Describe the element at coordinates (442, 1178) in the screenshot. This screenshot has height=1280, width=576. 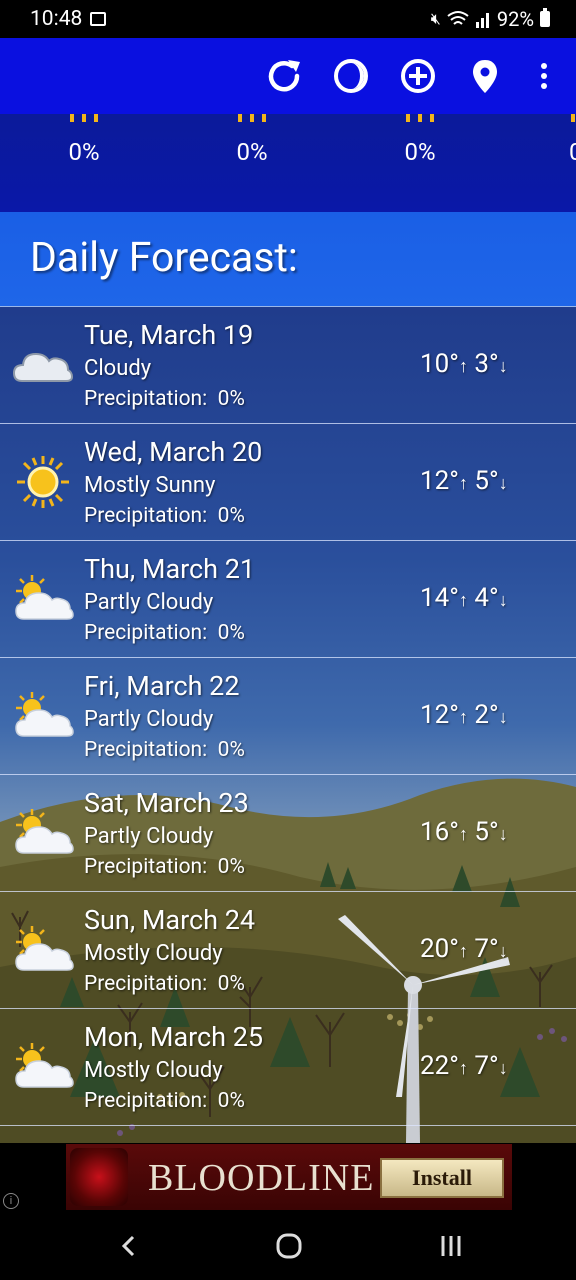
I see `ad-install-button: Install` at that location.